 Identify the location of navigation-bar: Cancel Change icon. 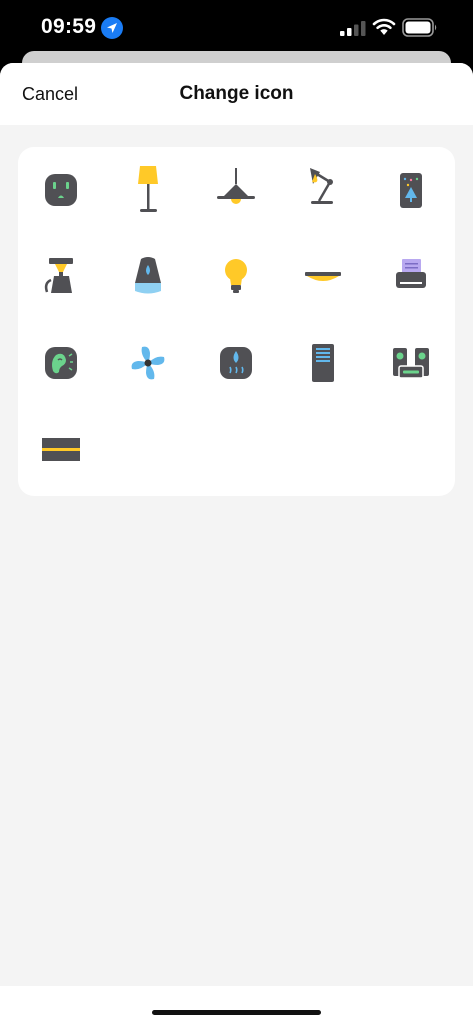
(236, 94).